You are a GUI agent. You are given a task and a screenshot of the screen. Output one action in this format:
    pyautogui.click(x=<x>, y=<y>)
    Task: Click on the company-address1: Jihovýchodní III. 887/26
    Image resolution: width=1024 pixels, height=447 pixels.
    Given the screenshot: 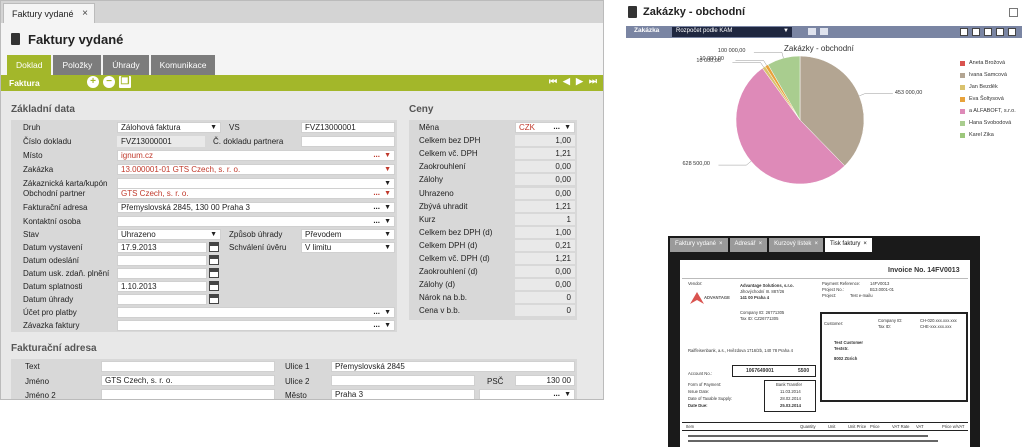 What is the action you would take?
    pyautogui.click(x=762, y=291)
    